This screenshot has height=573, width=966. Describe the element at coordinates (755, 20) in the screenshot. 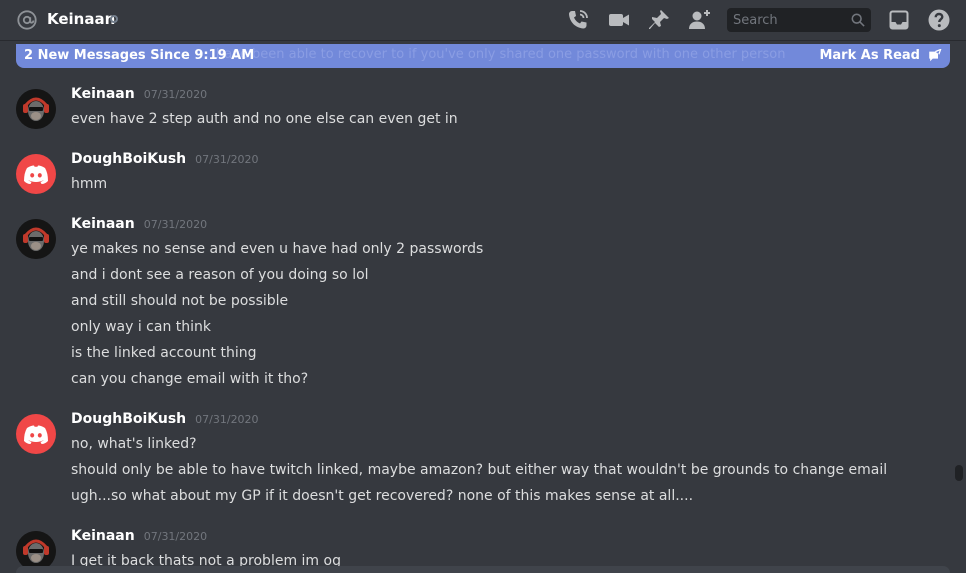

I see `search-placeholder: Search` at that location.